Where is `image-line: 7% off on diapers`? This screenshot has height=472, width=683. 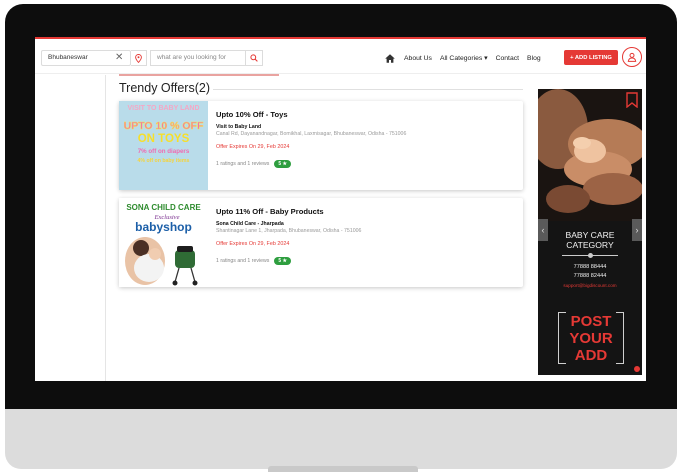 image-line: 7% off on diapers is located at coordinates (164, 151).